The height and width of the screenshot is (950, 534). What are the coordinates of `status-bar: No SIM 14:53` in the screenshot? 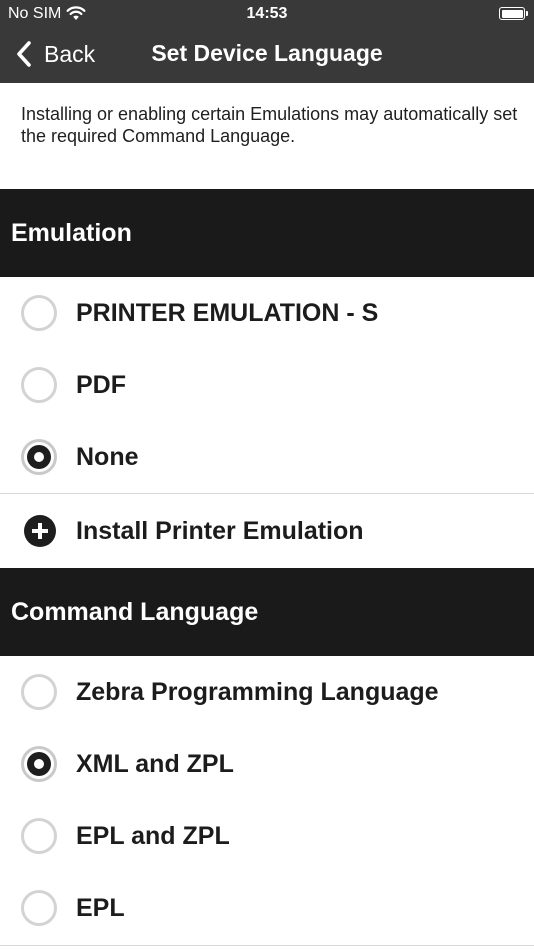 It's located at (267, 14).